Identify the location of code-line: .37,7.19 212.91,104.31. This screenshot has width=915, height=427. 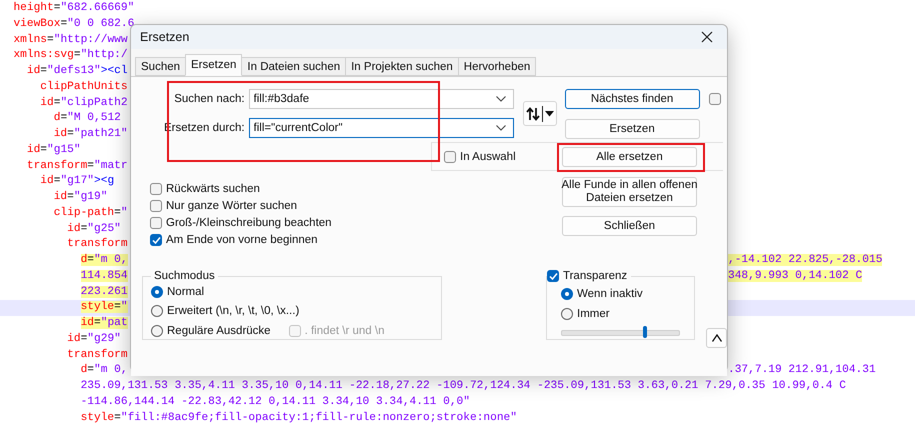
(802, 370).